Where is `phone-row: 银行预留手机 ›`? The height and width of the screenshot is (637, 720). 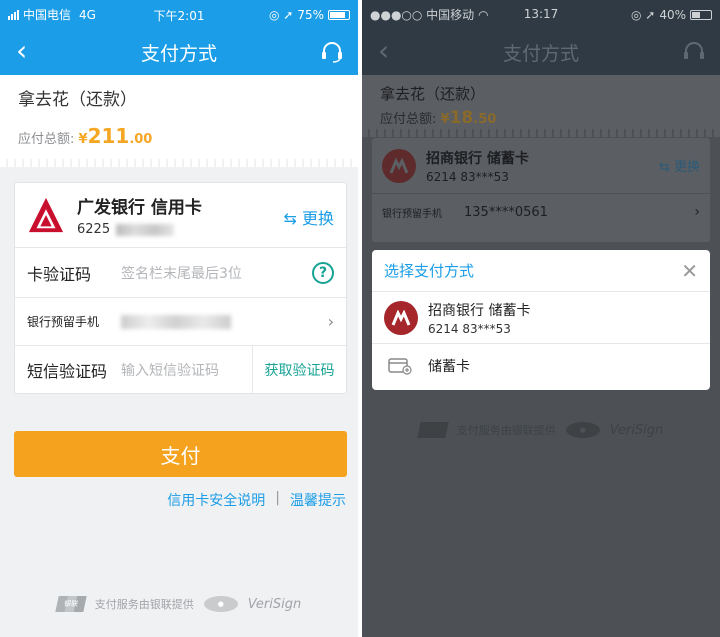
phone-row: 银行预留手机 › is located at coordinates (180, 321).